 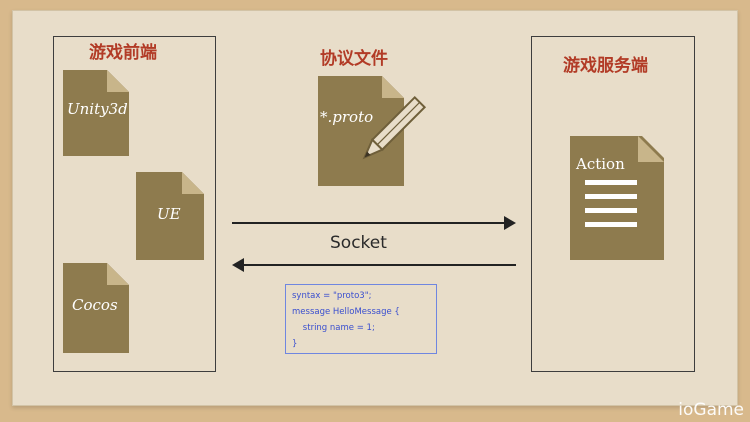 I want to click on code-line: message HelloMessage {, so click(x=346, y=312).